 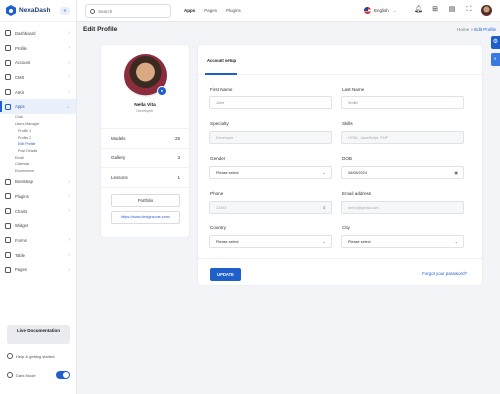 What do you see at coordinates (418, 10) in the screenshot?
I see `bell-icon: 🔔︎` at bounding box center [418, 10].